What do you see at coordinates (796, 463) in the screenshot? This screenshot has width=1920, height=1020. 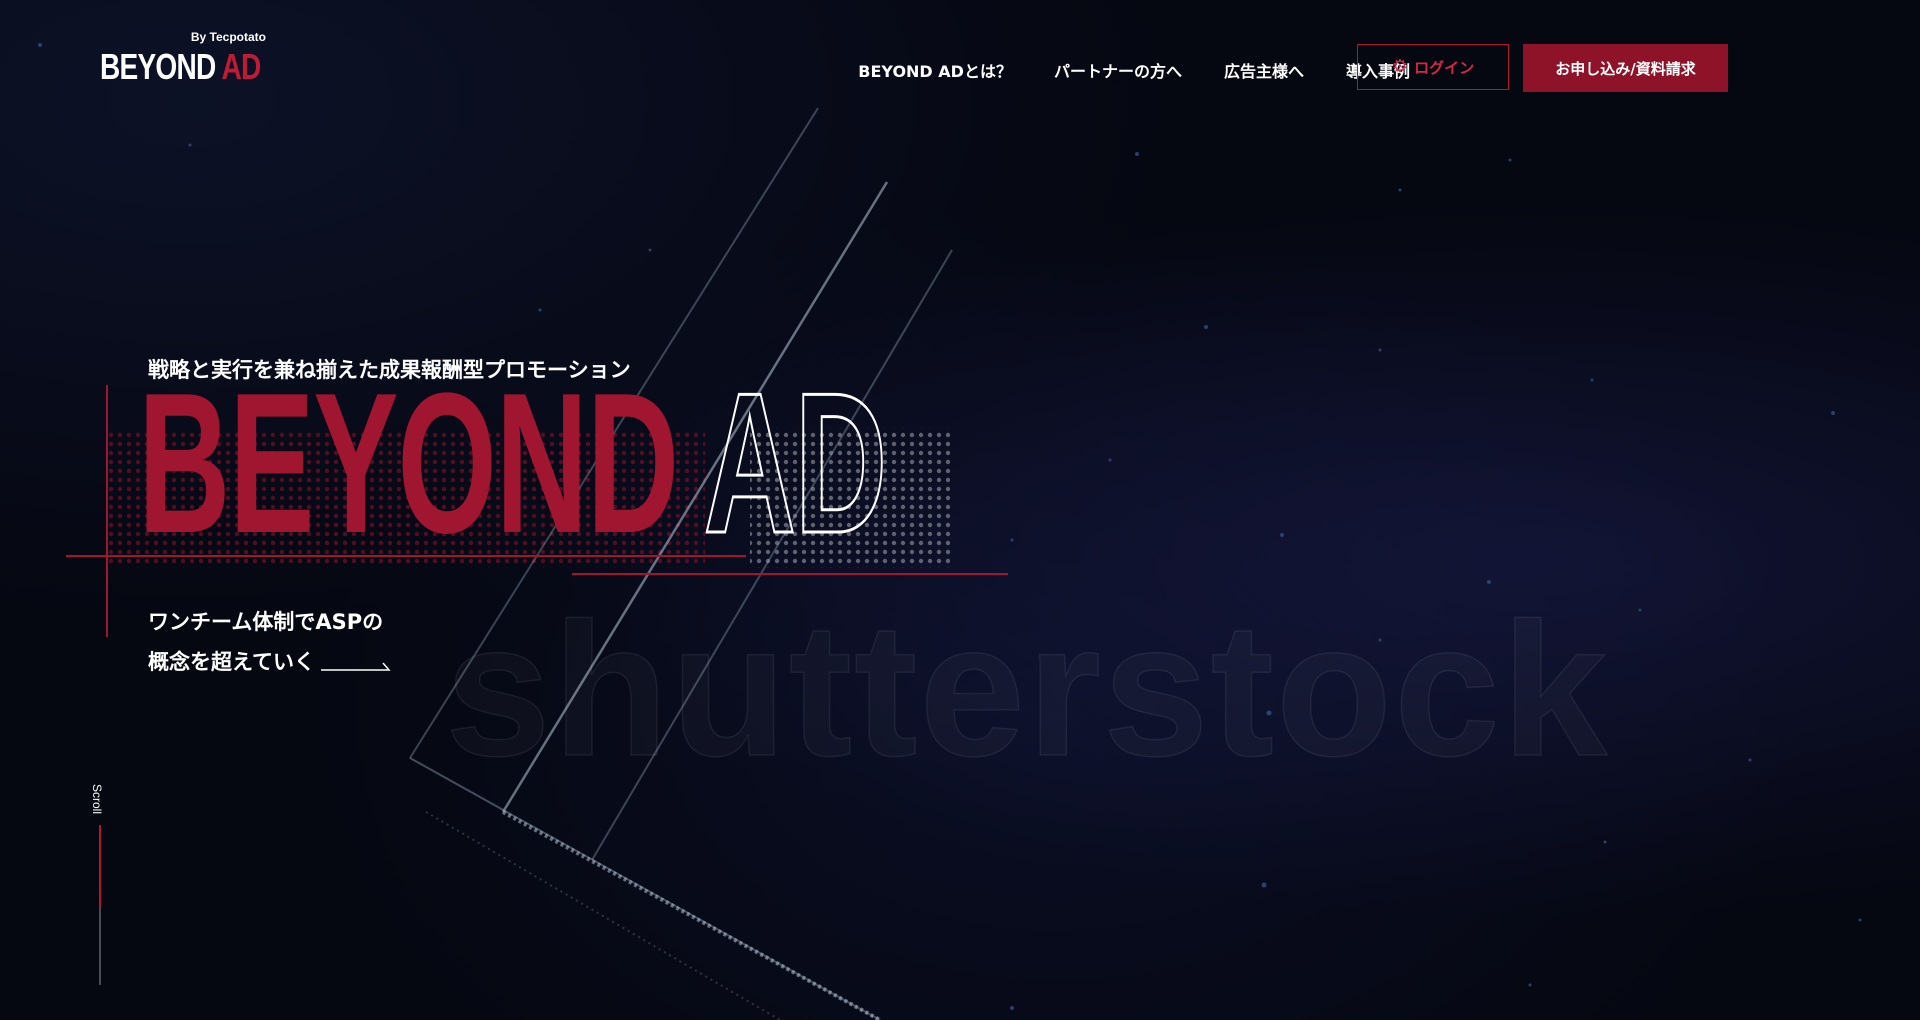 I see `hero-title-ad: AD` at bounding box center [796, 463].